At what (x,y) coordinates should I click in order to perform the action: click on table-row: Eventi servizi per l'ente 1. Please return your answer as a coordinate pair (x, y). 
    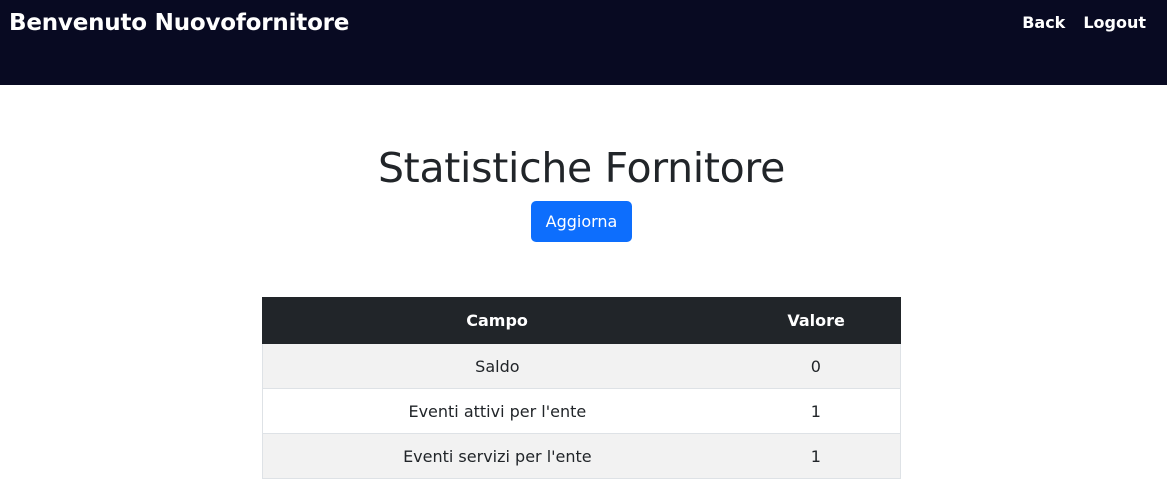
    Looking at the image, I should click on (581, 456).